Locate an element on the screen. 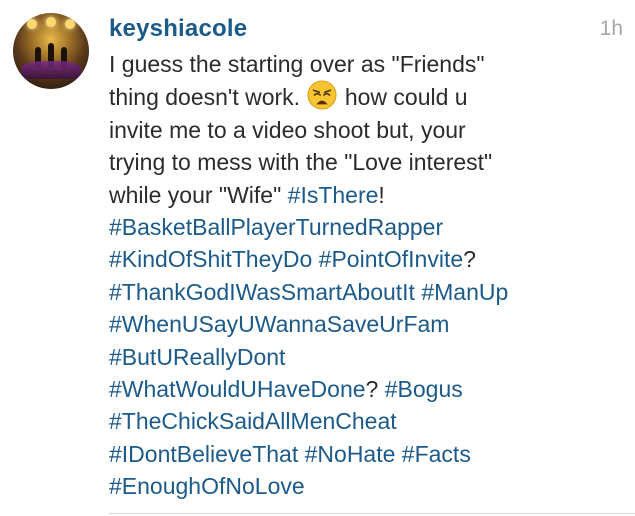 The height and width of the screenshot is (516, 635). comment-text-segment: thing doesn't work. is located at coordinates (208, 97).